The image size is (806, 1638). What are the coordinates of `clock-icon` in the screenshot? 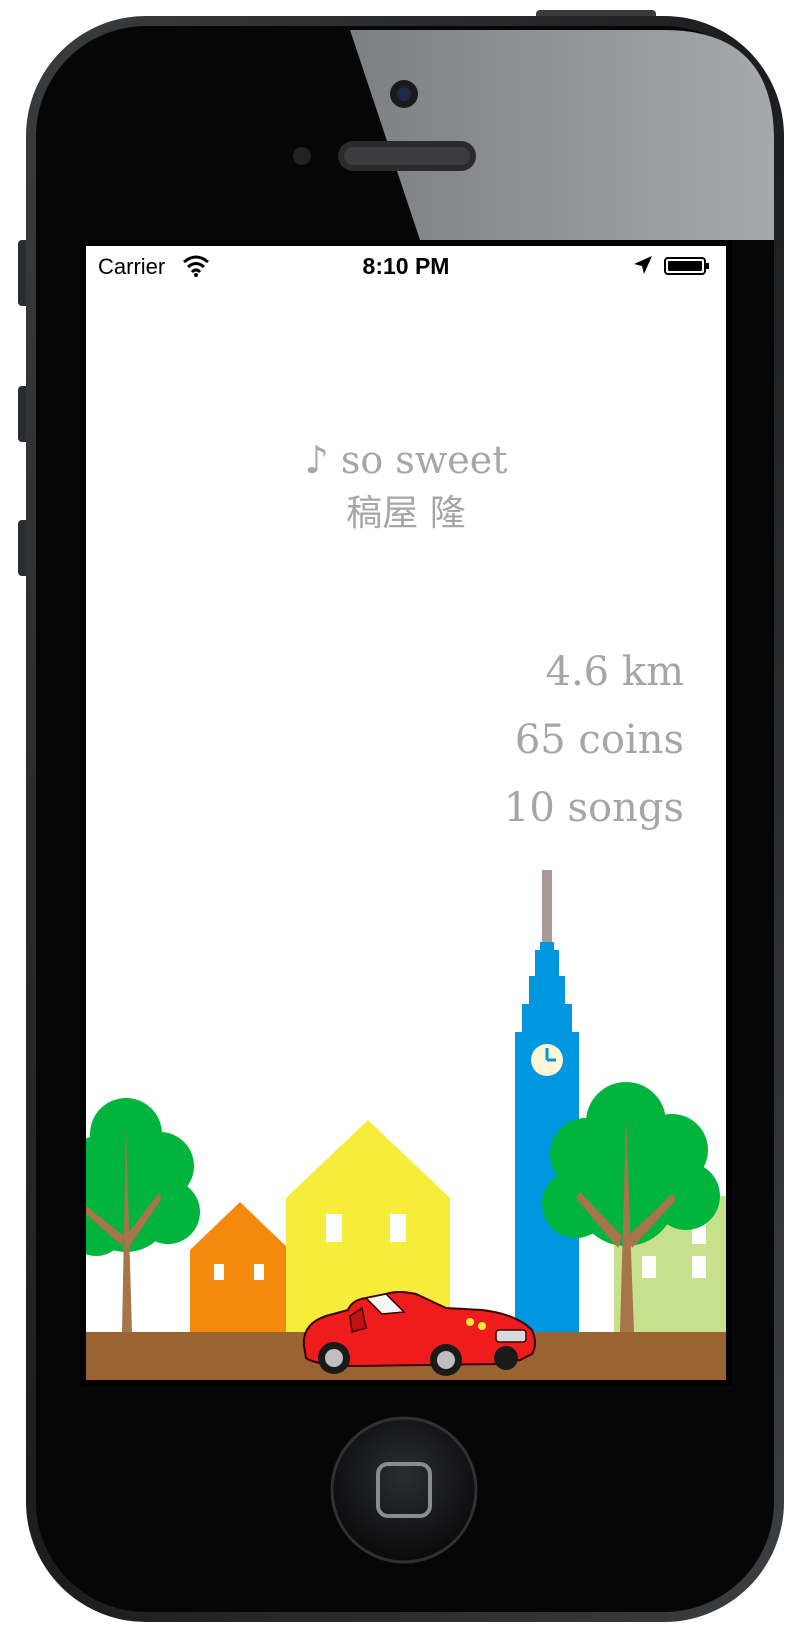 It's located at (547, 1060).